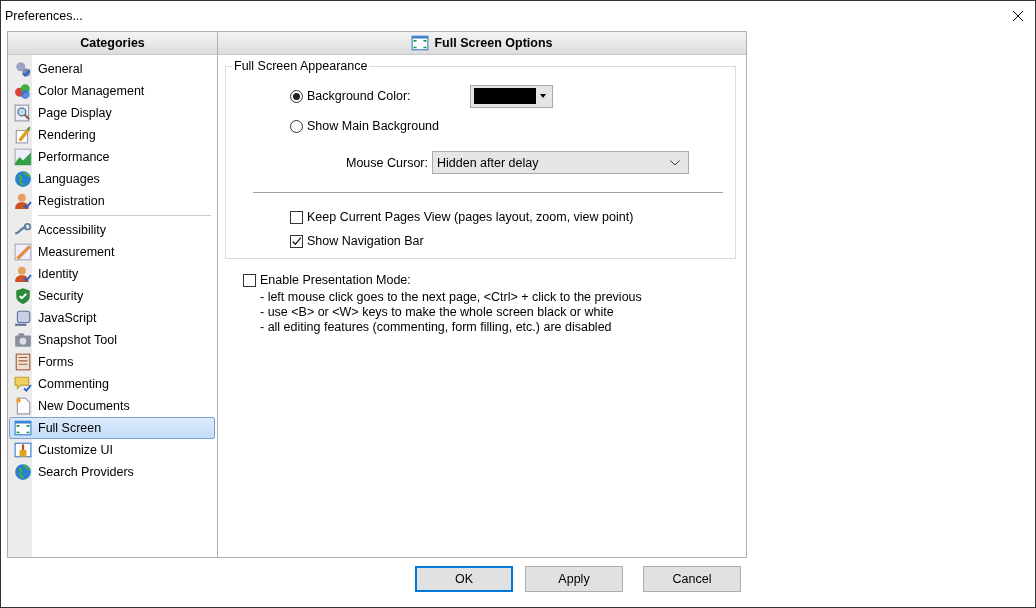 The height and width of the screenshot is (608, 1036). I want to click on caret-icon, so click(542, 96).